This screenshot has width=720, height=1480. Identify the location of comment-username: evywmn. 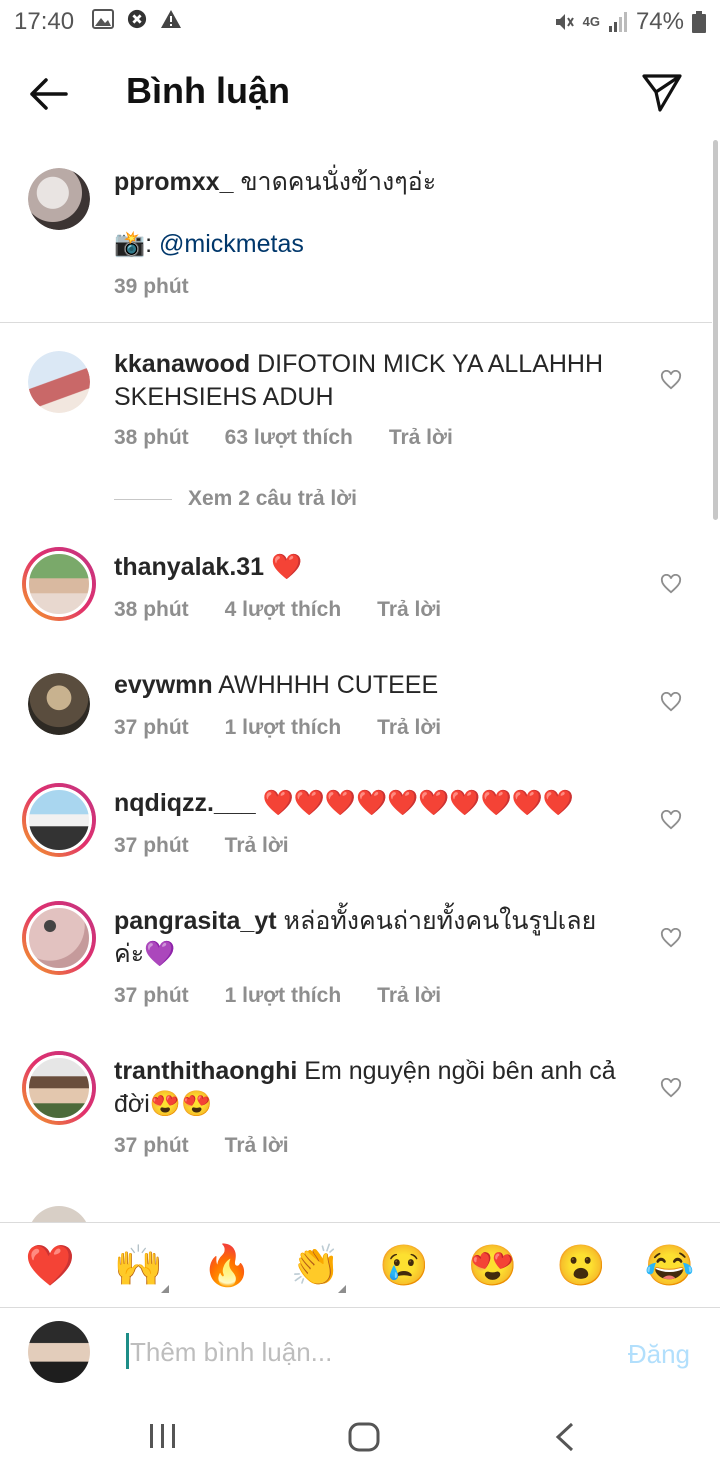
(163, 685).